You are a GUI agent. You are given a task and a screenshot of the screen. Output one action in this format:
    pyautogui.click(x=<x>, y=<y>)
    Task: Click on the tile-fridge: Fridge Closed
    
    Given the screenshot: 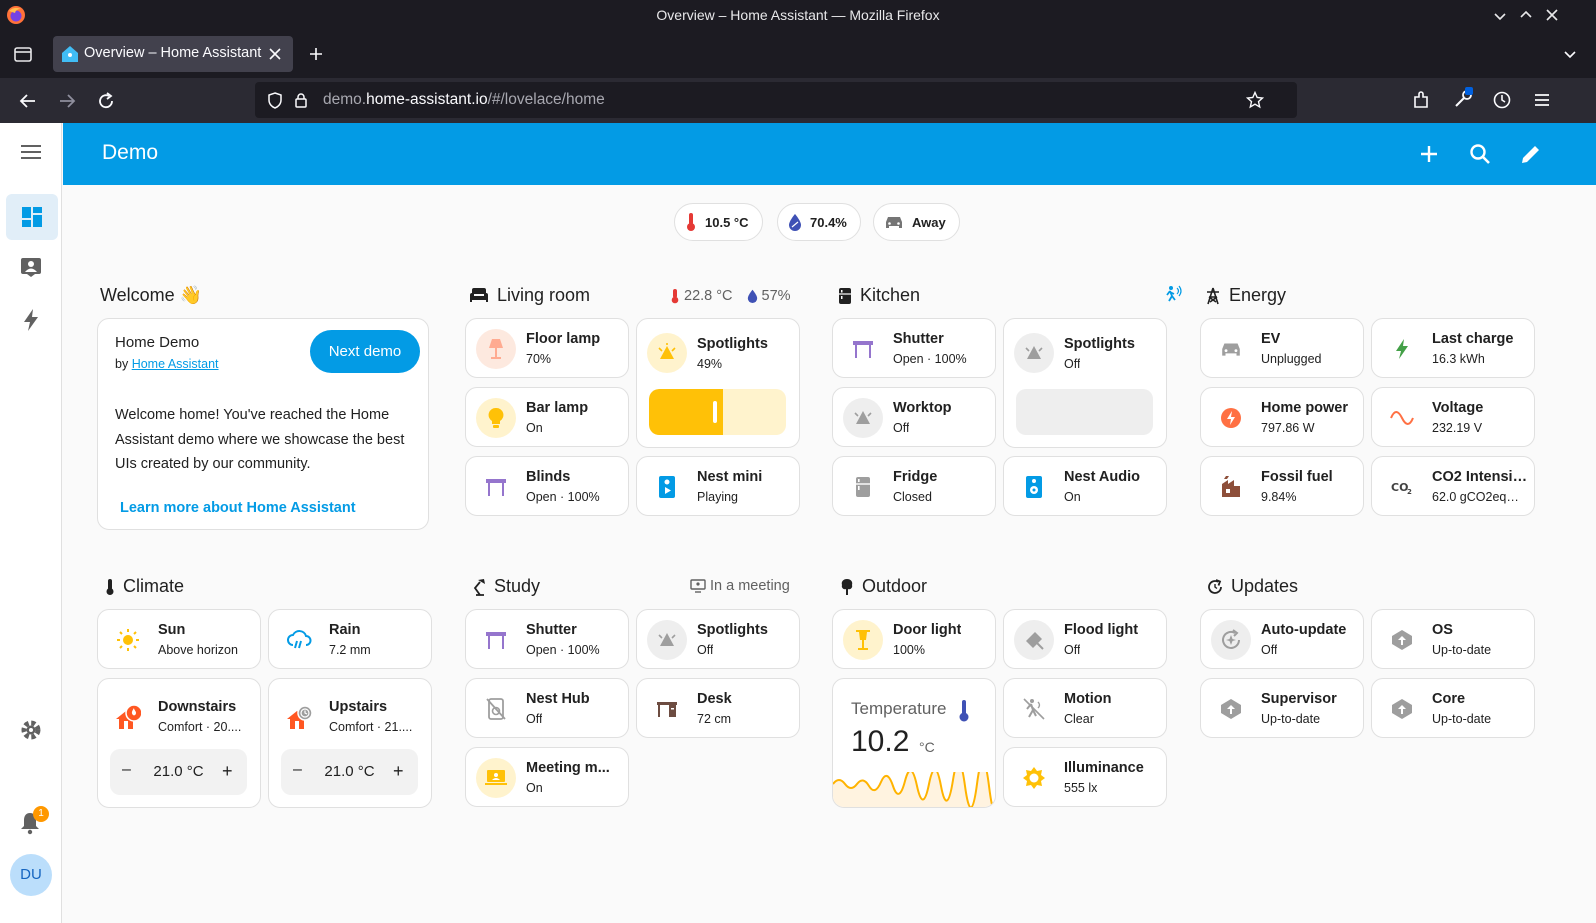 What is the action you would take?
    pyautogui.click(x=914, y=486)
    